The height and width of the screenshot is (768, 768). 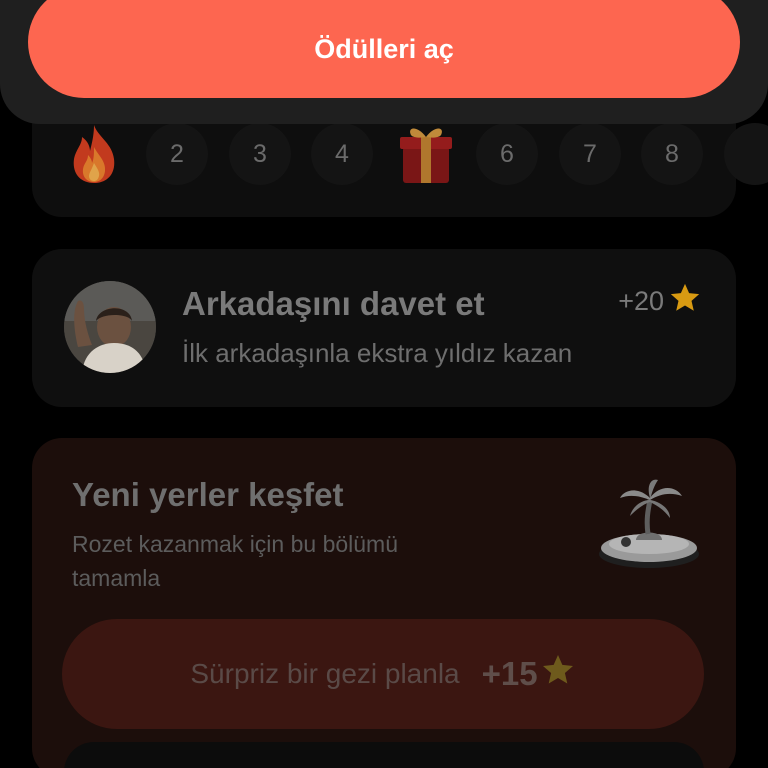 I want to click on invite-points: +20, so click(x=641, y=301).